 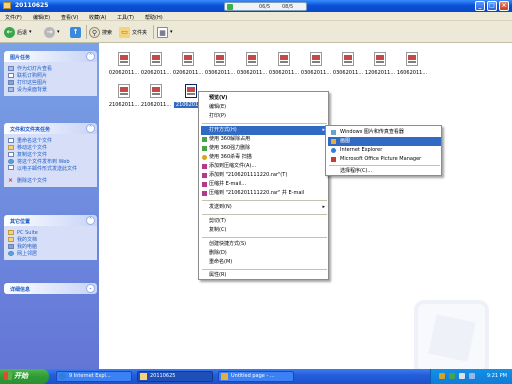 I want to click on forward-dropdown-icon: ▾, so click(x=58, y=32).